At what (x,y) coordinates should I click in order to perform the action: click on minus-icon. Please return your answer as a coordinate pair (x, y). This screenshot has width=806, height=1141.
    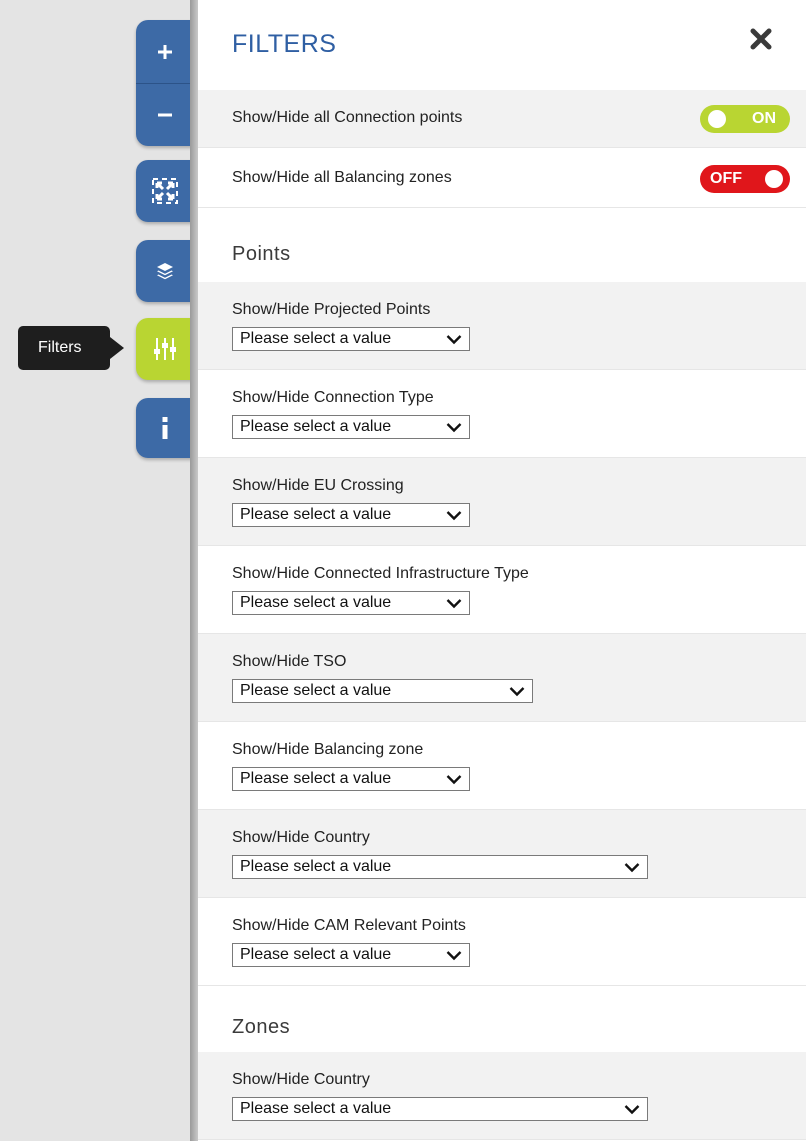
    Looking at the image, I should click on (165, 114).